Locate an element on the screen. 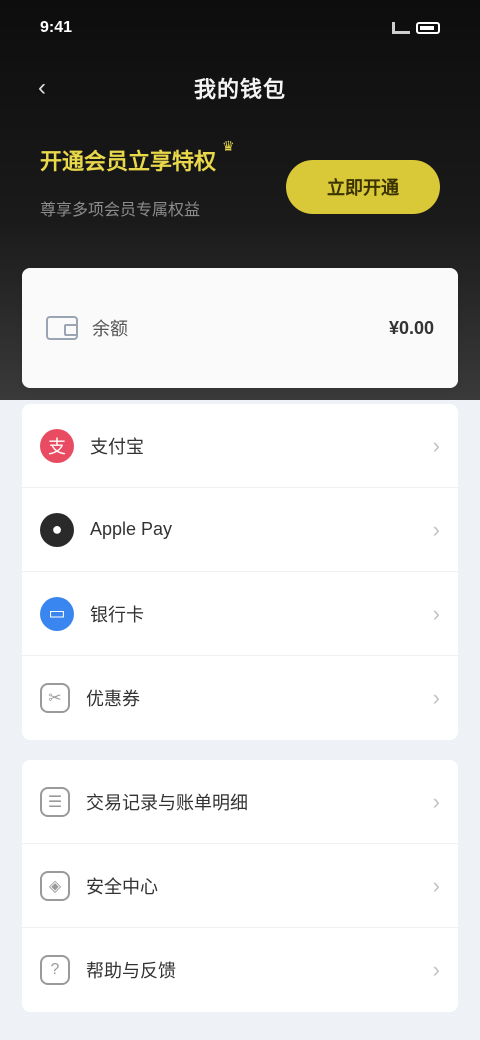 The width and height of the screenshot is (480, 1040). membership-title-text: 开通会员立享特权 is located at coordinates (128, 161).